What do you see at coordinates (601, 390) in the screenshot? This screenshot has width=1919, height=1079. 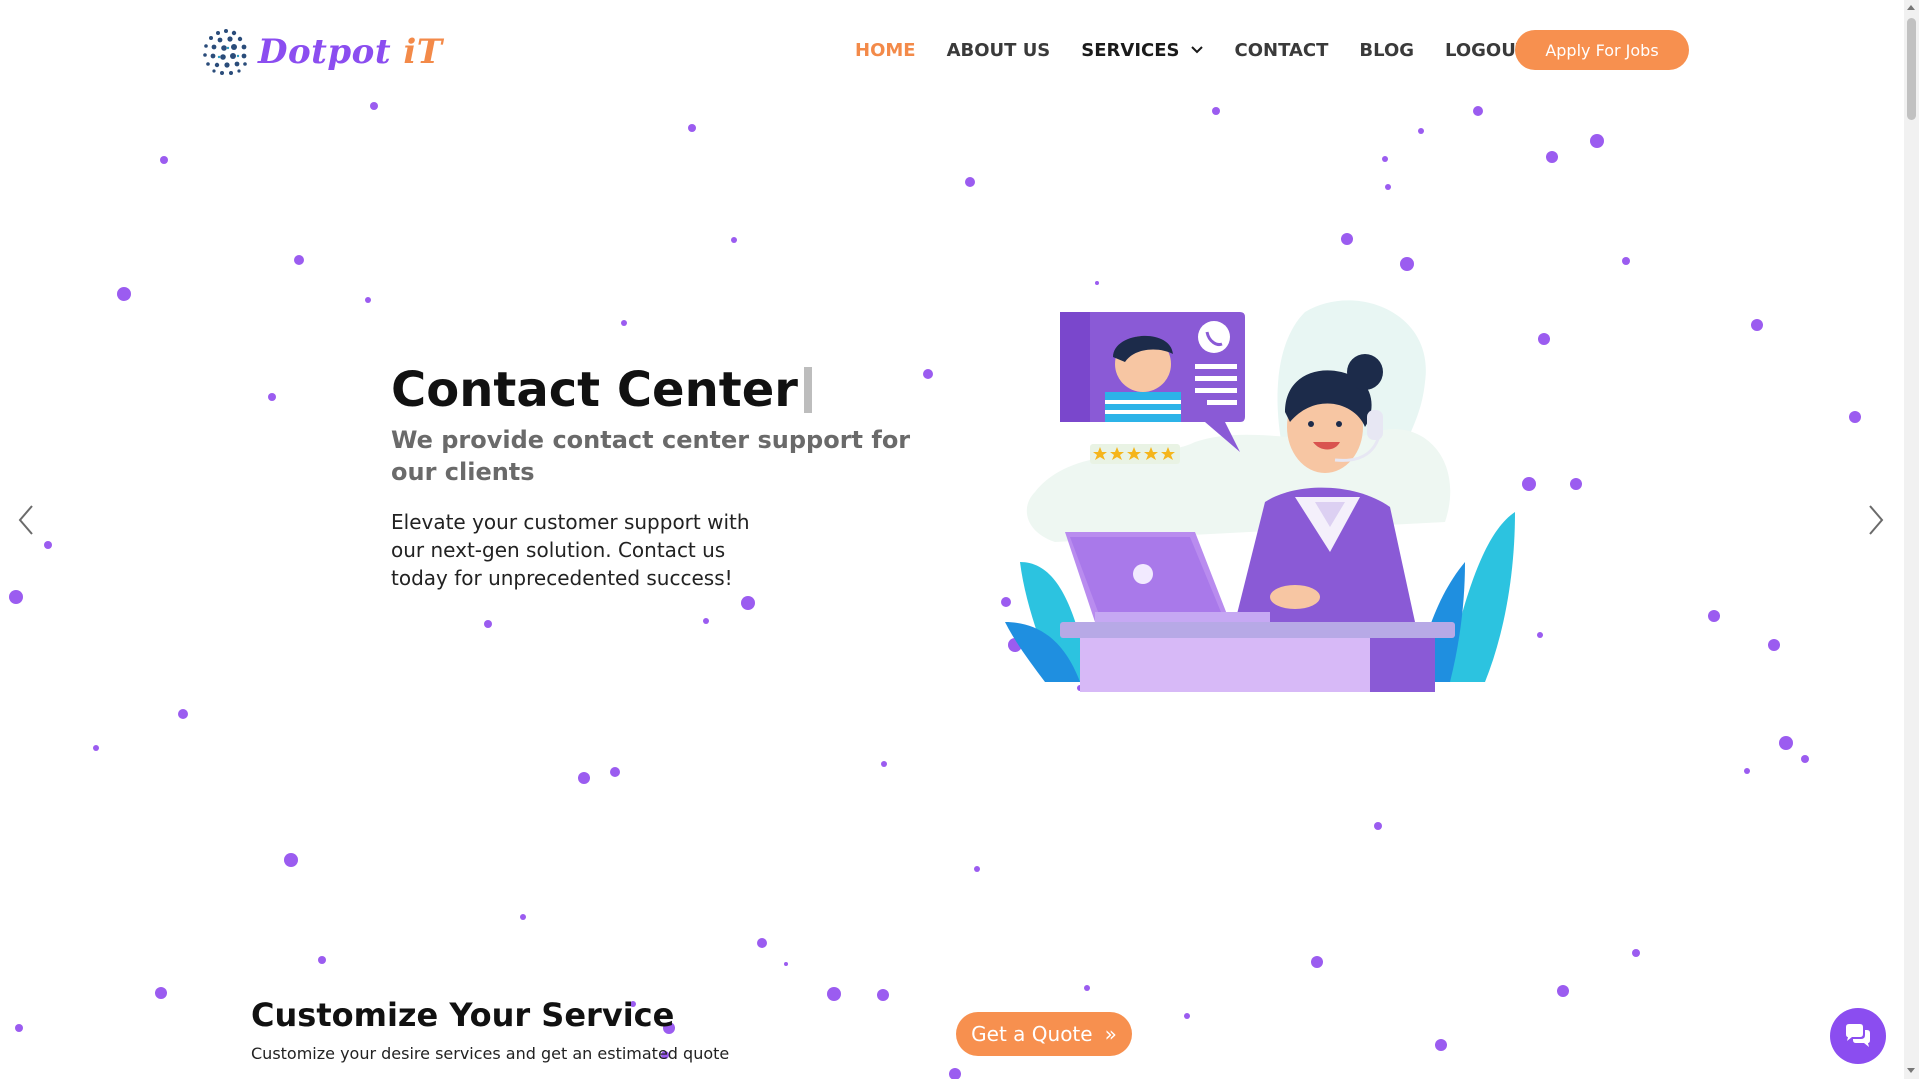 I see `hero-title: Contact Center` at bounding box center [601, 390].